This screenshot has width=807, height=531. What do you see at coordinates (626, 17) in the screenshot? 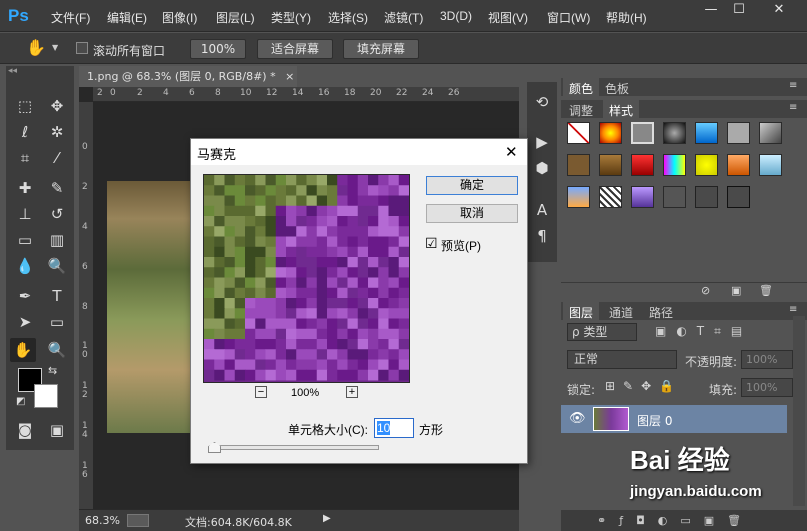
I see `menu-help: 帮助(H)` at bounding box center [626, 17].